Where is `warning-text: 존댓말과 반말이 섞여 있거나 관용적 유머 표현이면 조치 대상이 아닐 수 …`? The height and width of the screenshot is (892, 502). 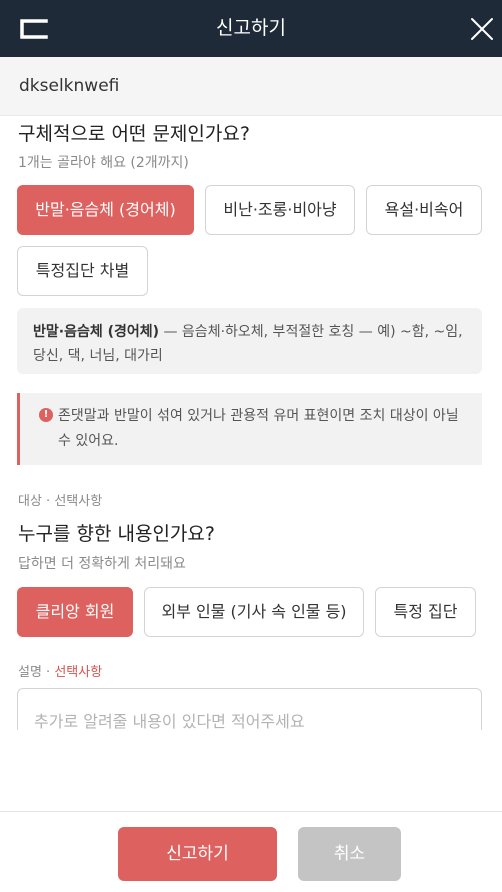
warning-text: 존댓말과 반말이 섞여 있거나 관용적 유머 표현이면 조치 대상이 아닐 수 … is located at coordinates (258, 428).